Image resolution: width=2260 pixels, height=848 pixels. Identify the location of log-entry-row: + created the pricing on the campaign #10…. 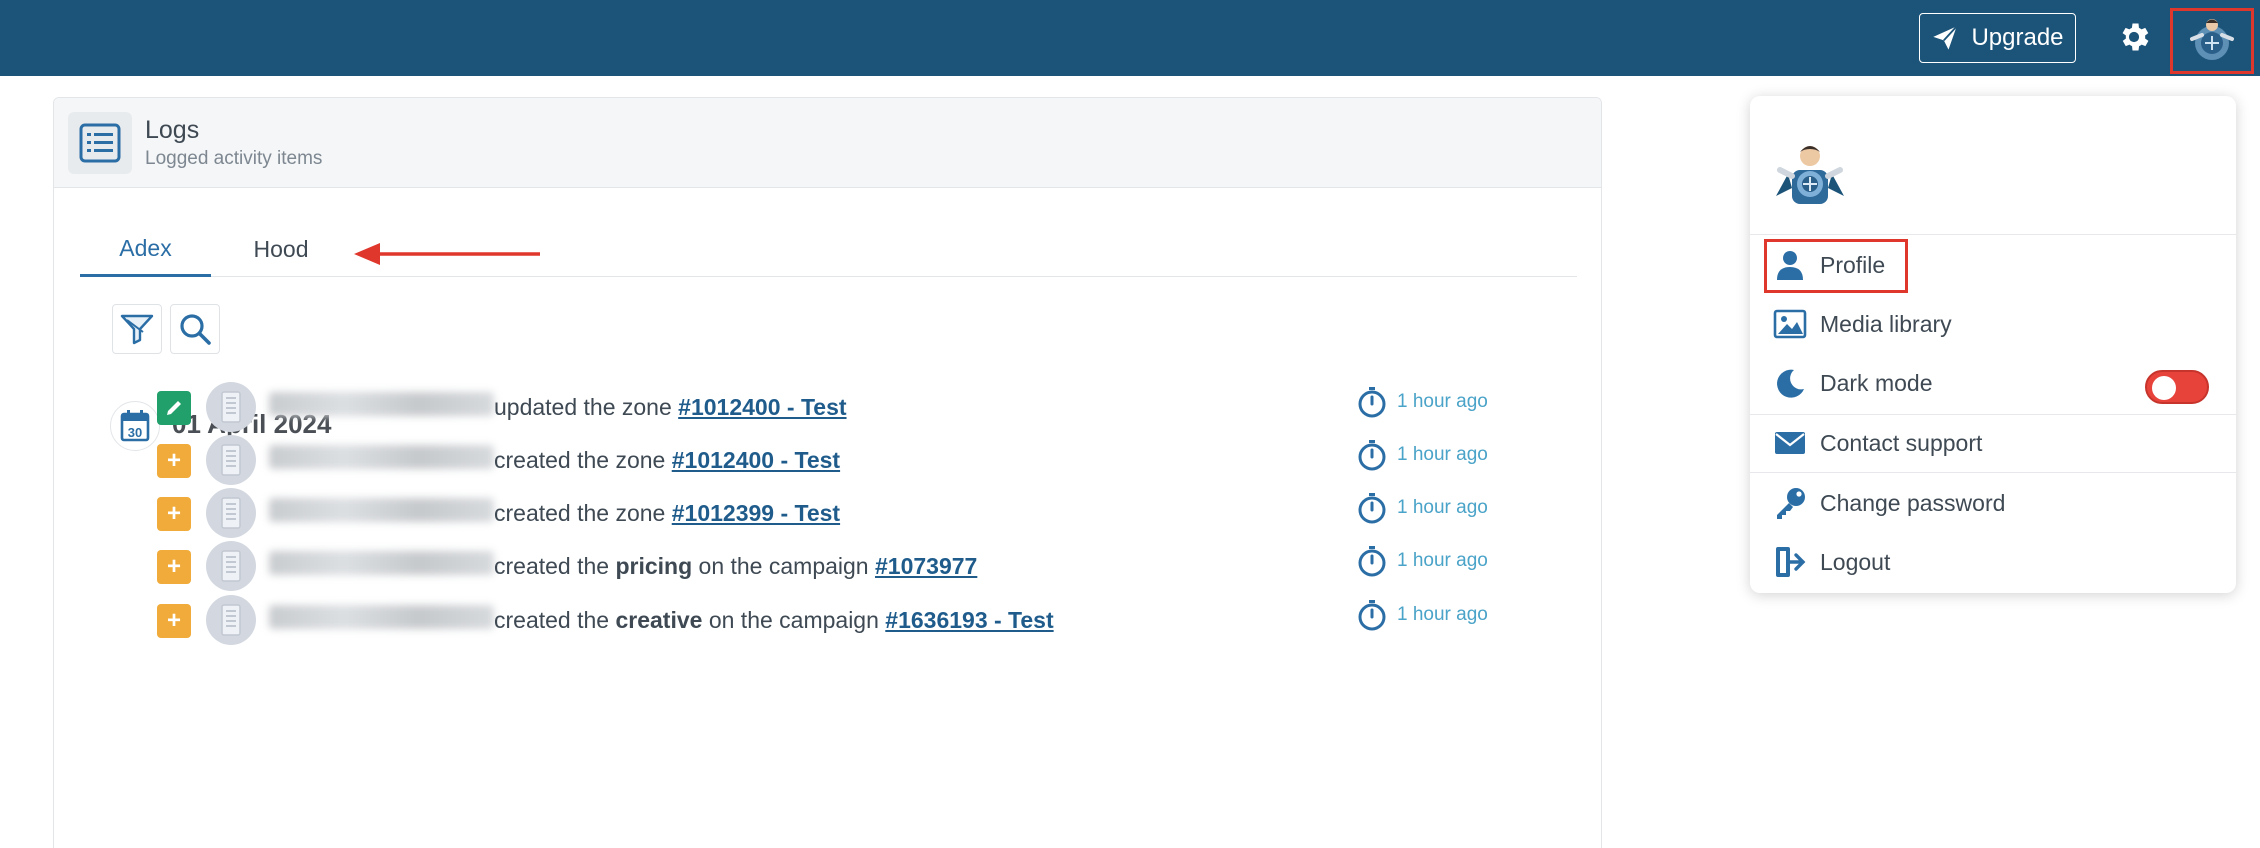
(828, 564).